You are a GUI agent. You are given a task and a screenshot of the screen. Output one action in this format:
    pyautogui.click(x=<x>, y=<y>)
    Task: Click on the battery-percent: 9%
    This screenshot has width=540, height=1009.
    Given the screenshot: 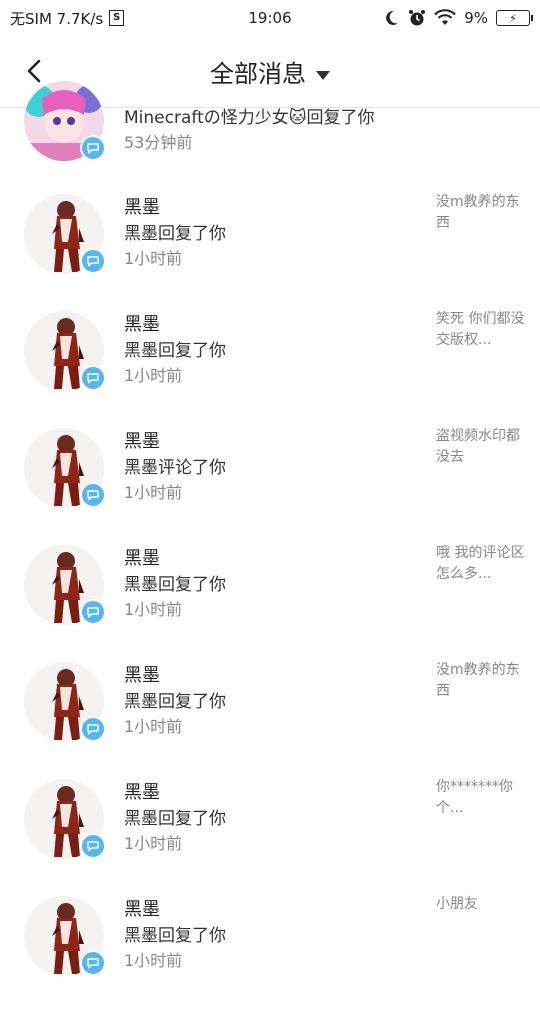 What is the action you would take?
    pyautogui.click(x=476, y=18)
    